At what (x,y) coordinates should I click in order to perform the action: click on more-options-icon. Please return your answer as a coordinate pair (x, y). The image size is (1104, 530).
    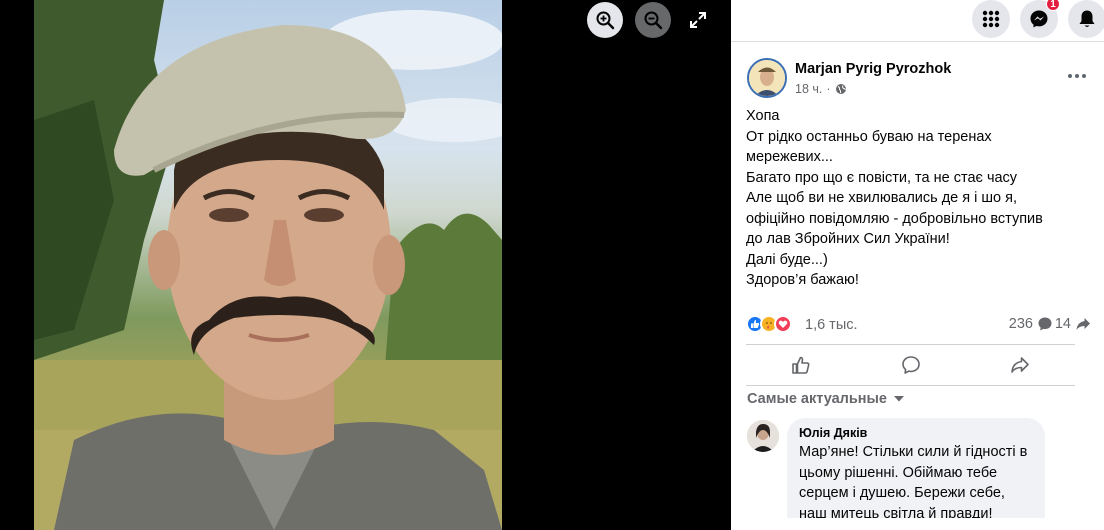
    Looking at the image, I should click on (1077, 76).